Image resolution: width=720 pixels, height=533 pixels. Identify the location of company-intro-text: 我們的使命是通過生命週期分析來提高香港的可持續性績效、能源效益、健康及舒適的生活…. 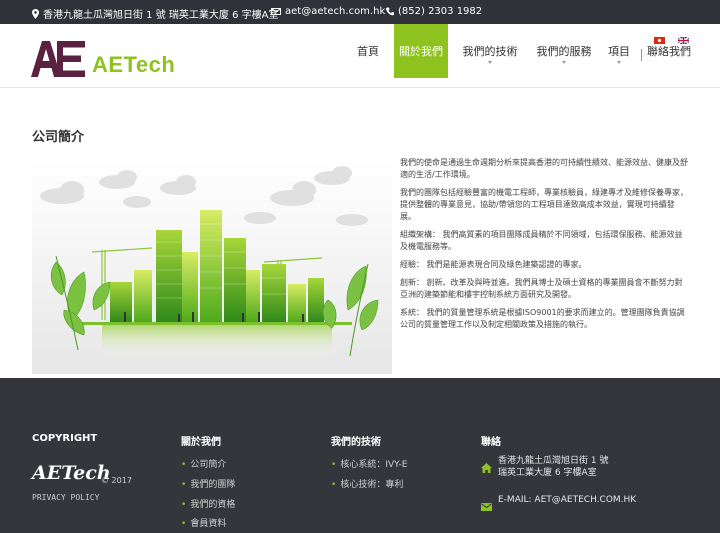
(545, 247).